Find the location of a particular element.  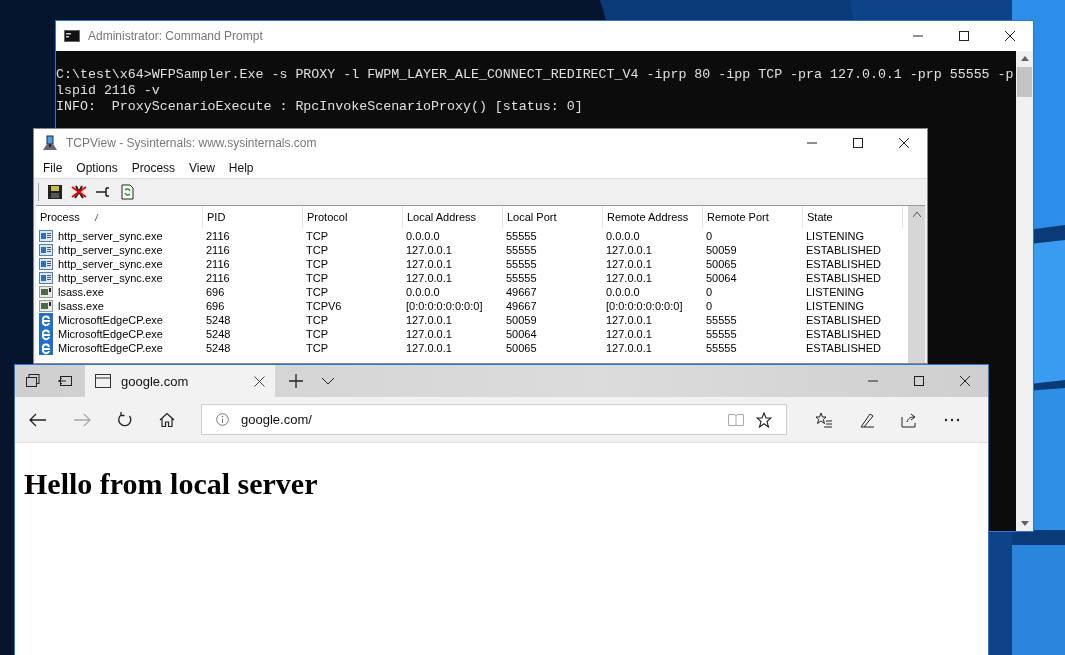

column-header: Process is located at coordinates (119, 217).